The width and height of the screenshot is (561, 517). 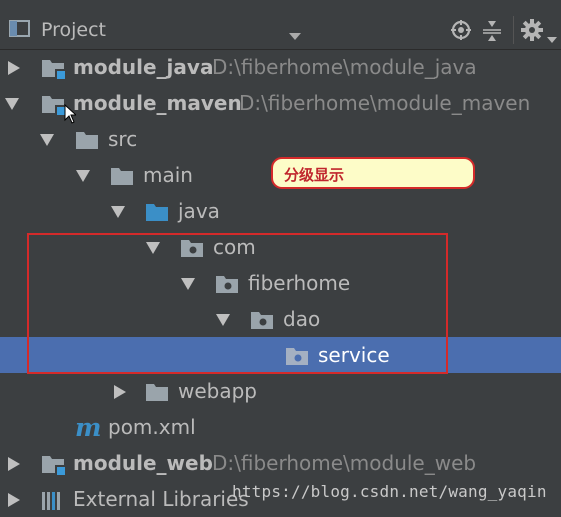 I want to click on tree-item-label: com, so click(x=234, y=247).